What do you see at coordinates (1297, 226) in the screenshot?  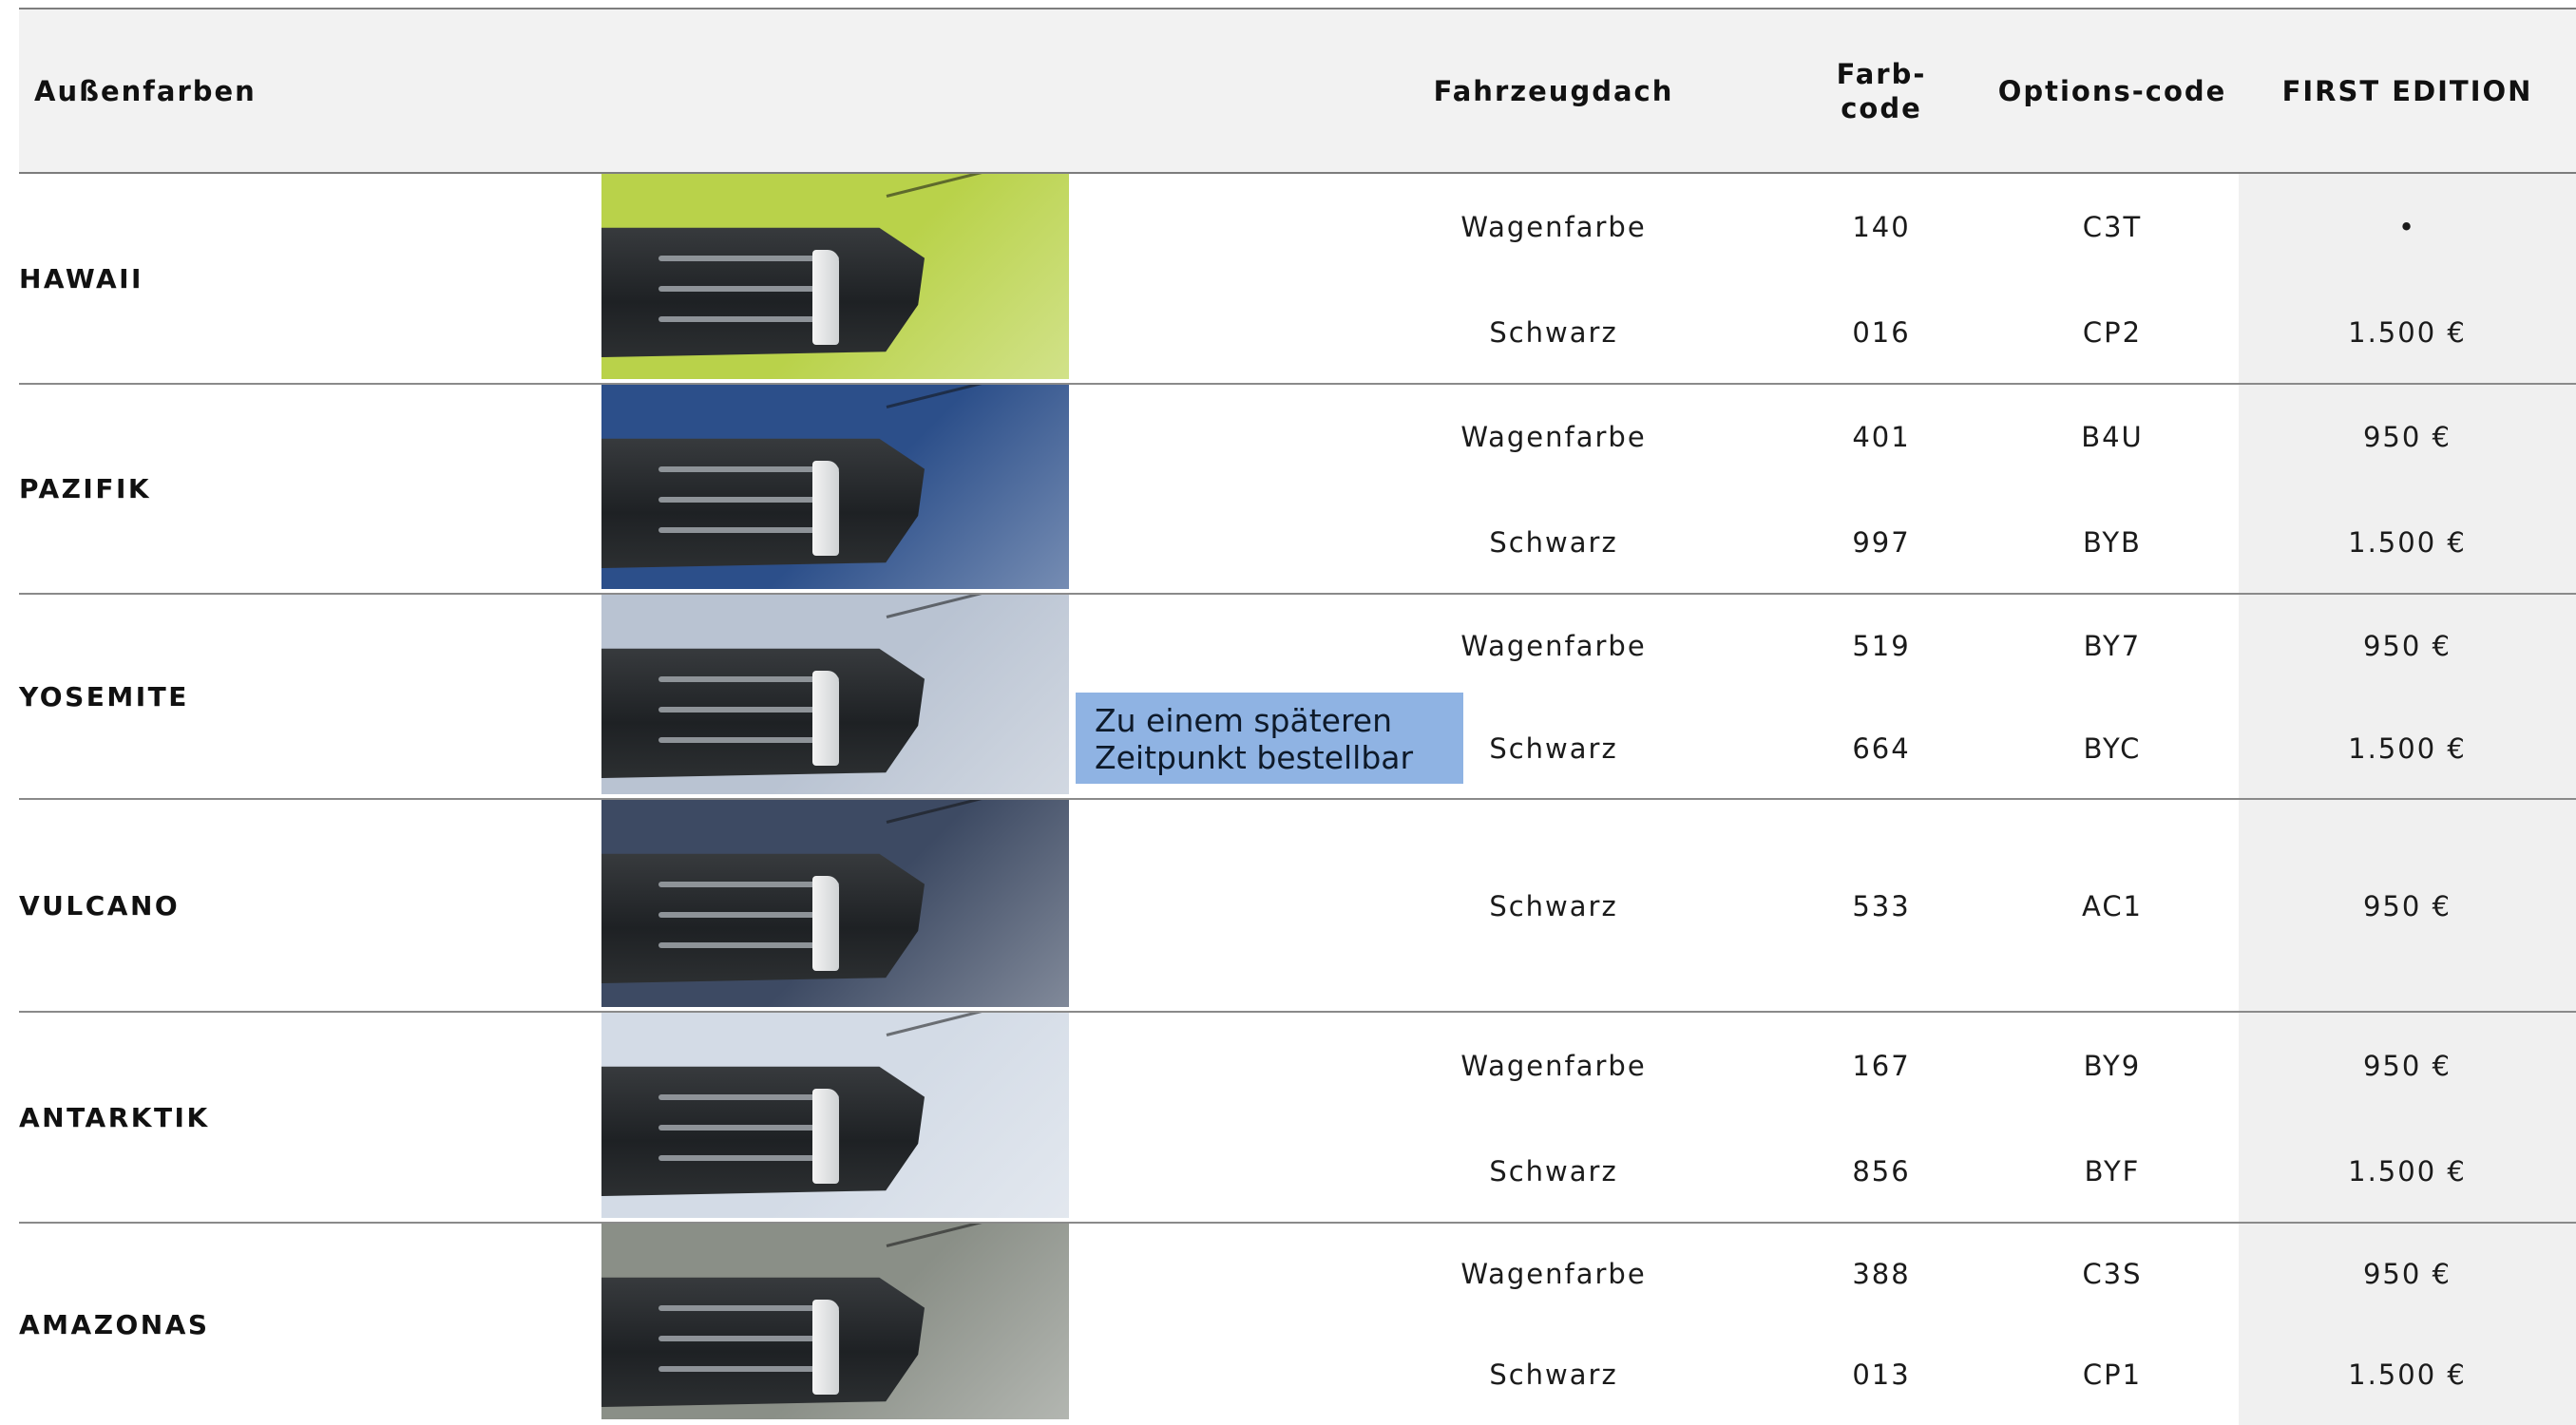 I see `option-line: Wagenfarbe 140 C3T •` at bounding box center [1297, 226].